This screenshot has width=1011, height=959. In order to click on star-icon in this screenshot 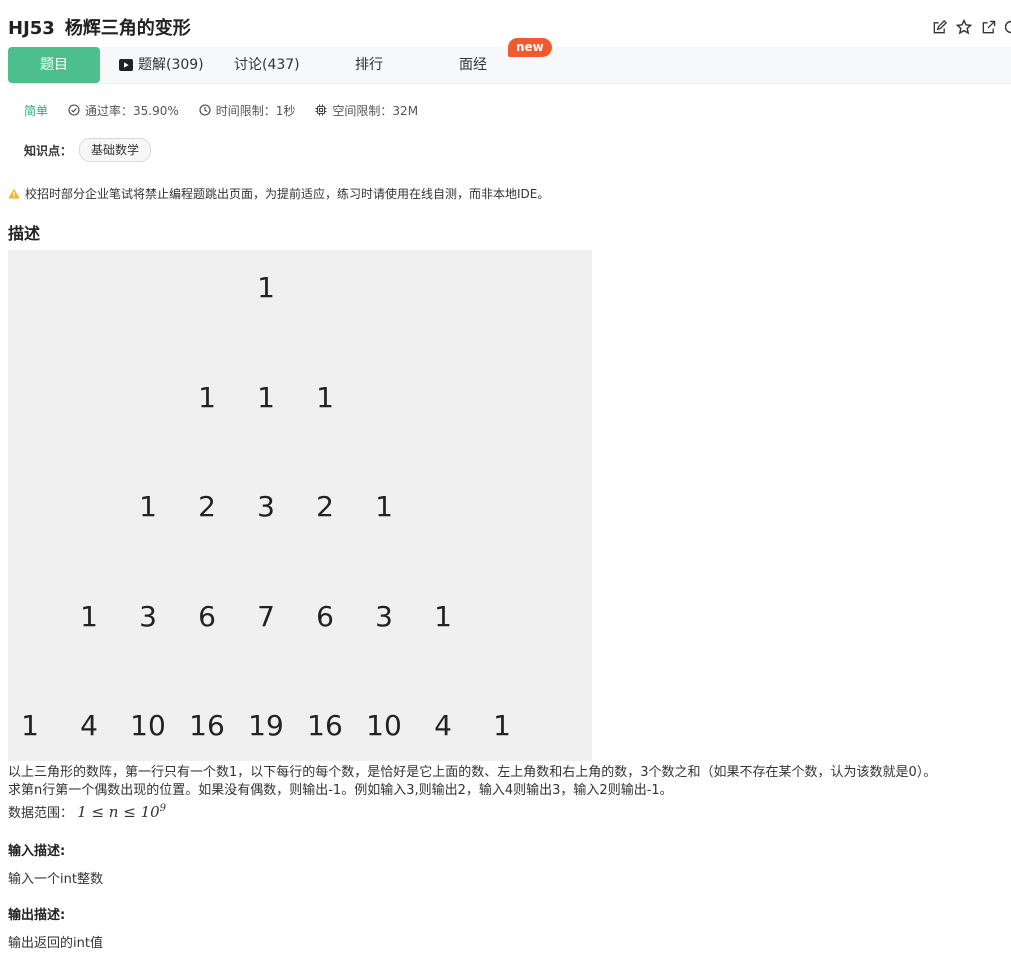, I will do `click(964, 27)`.